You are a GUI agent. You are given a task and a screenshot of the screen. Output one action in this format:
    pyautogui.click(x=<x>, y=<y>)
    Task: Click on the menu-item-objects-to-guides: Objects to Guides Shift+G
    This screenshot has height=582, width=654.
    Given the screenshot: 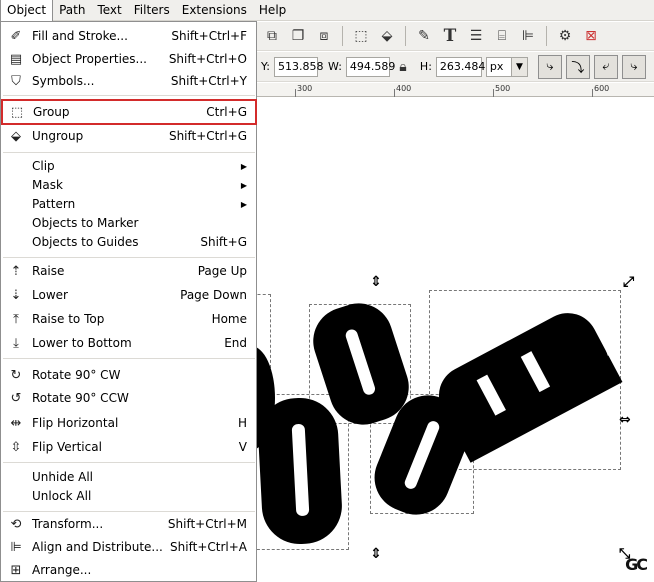 What is the action you would take?
    pyautogui.click(x=128, y=242)
    